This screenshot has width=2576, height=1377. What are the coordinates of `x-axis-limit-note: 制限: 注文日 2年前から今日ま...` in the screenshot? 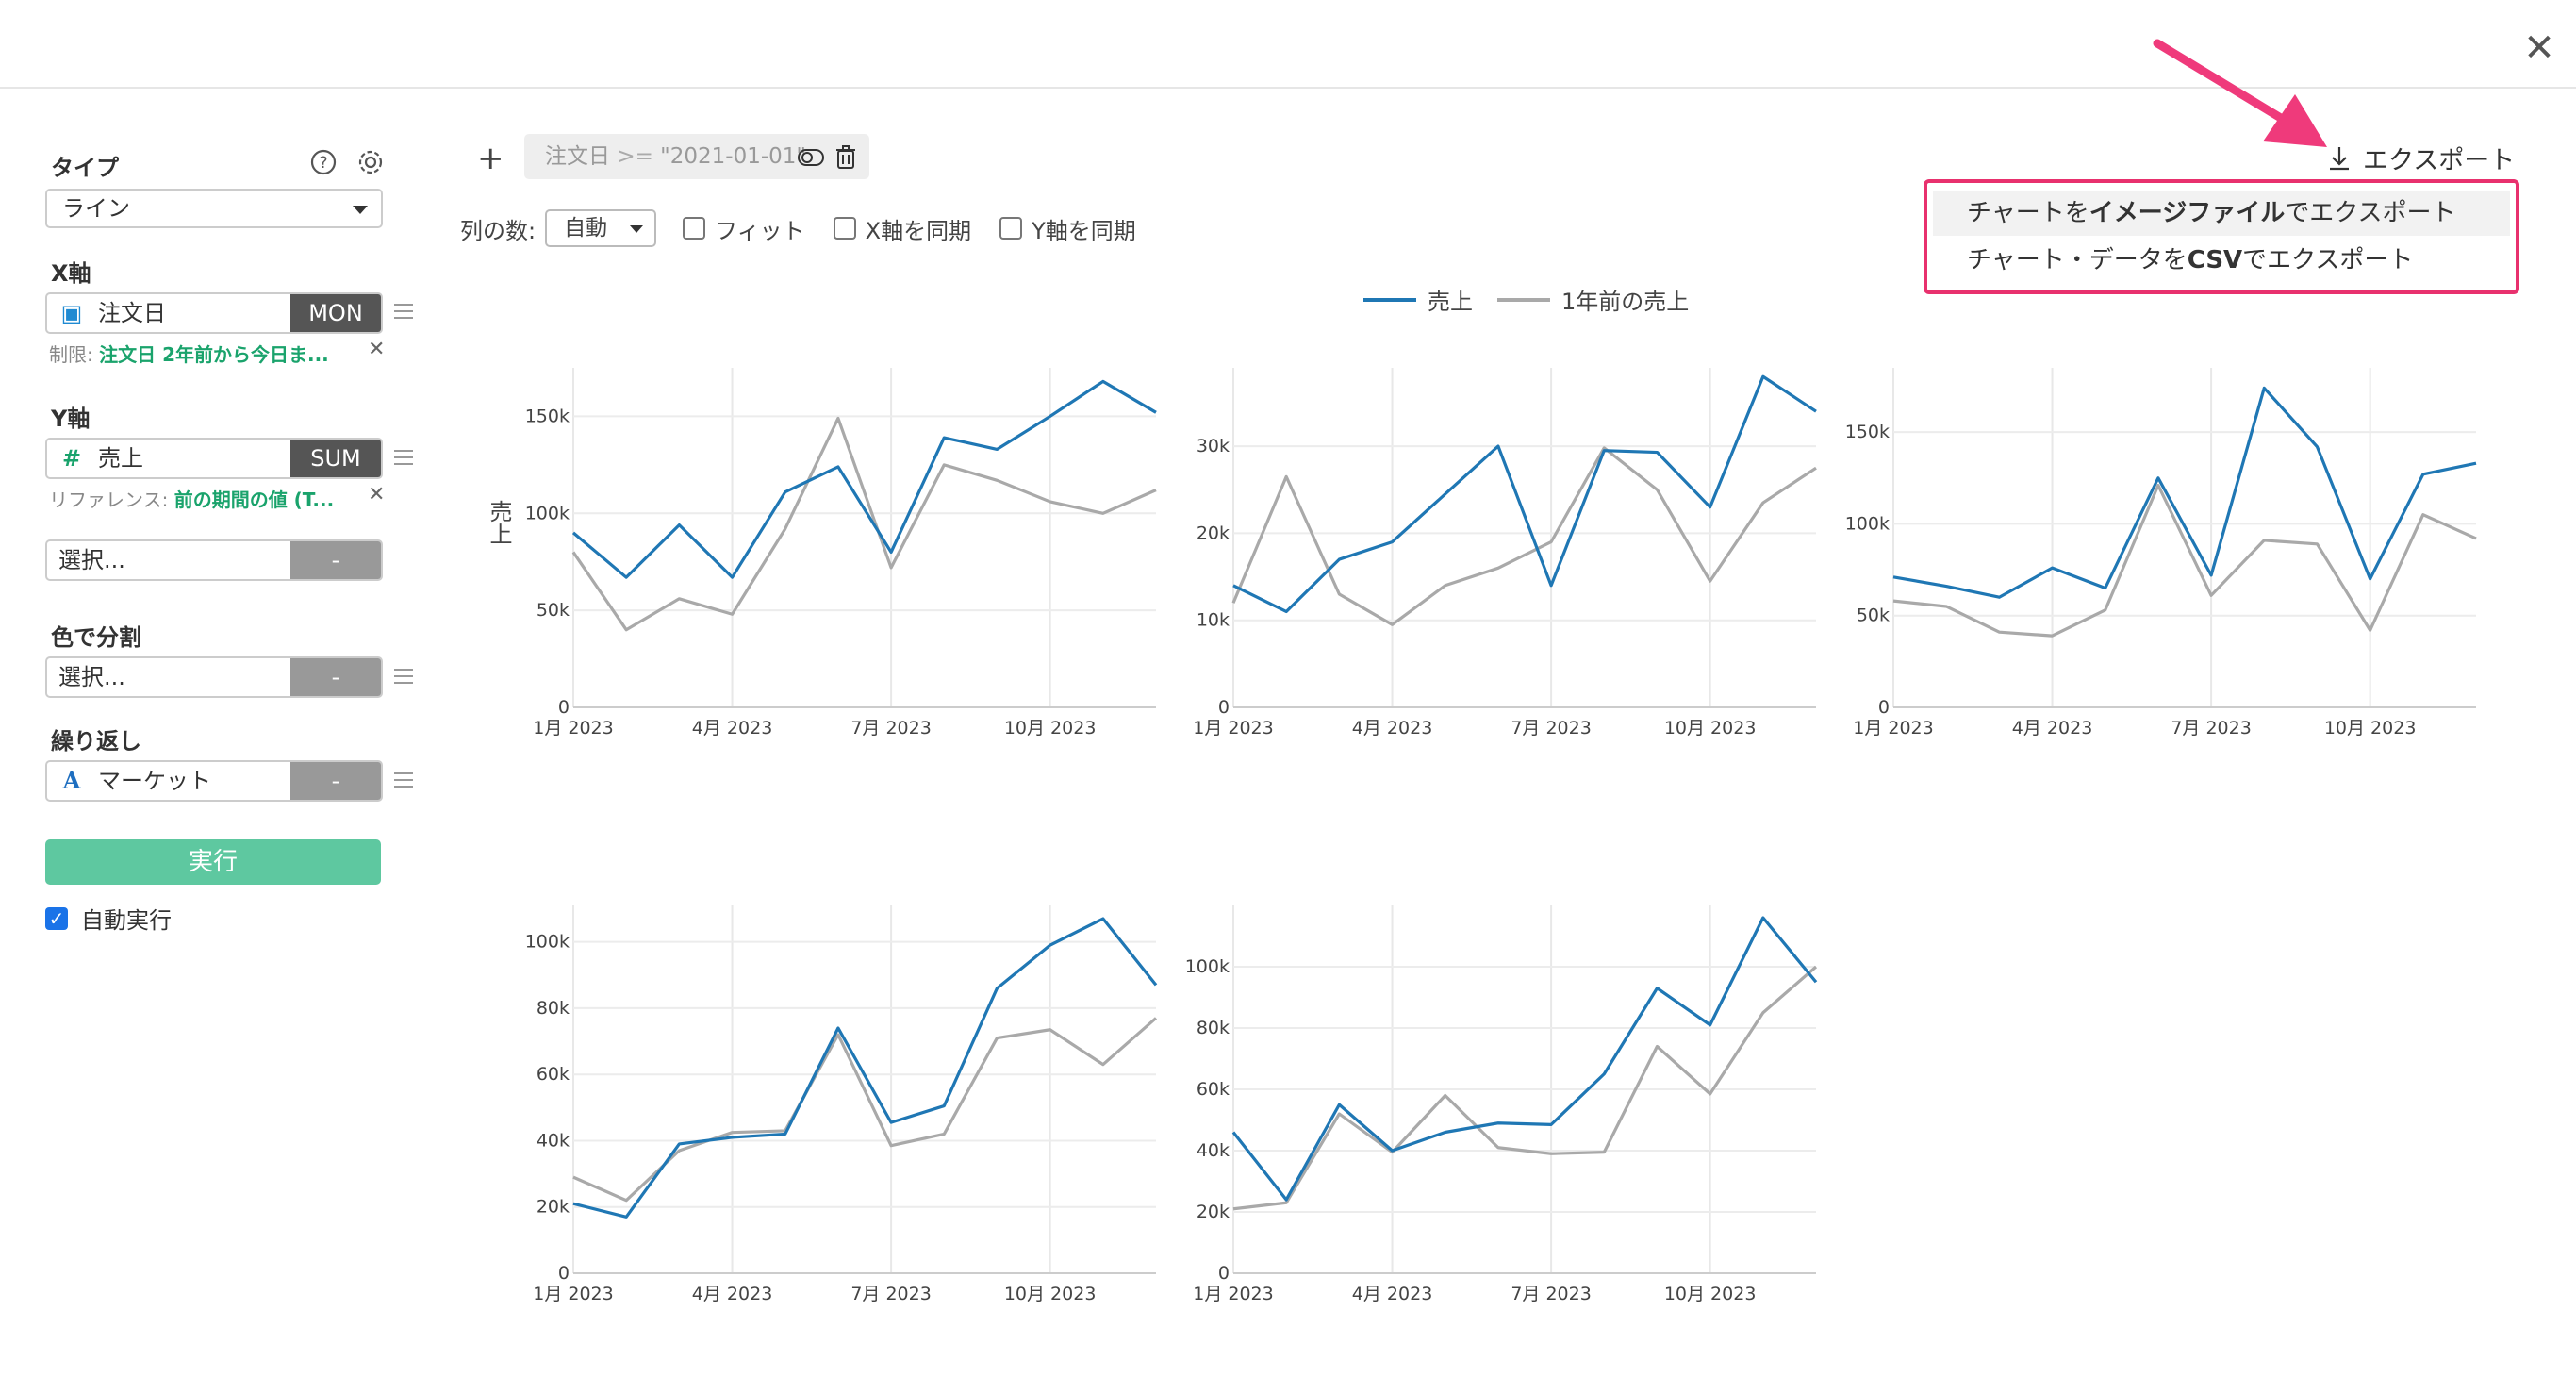 It's located at (189, 353).